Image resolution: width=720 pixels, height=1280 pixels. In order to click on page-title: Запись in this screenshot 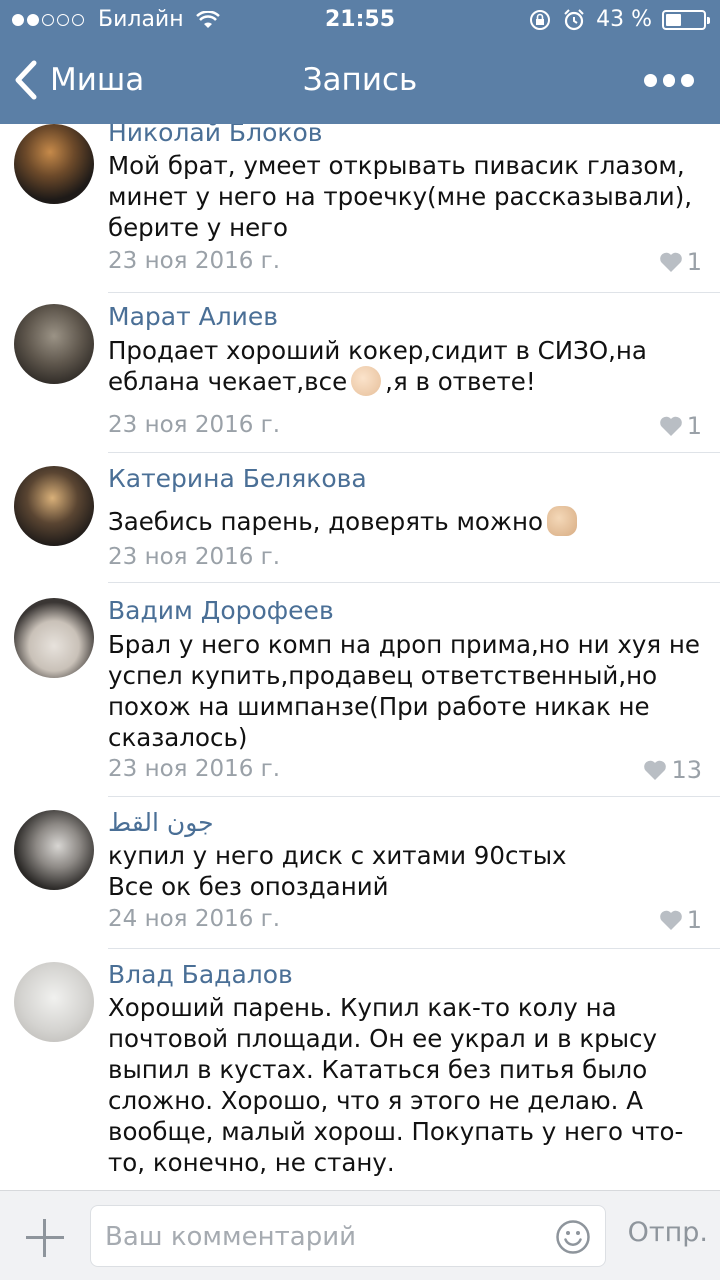, I will do `click(360, 80)`.